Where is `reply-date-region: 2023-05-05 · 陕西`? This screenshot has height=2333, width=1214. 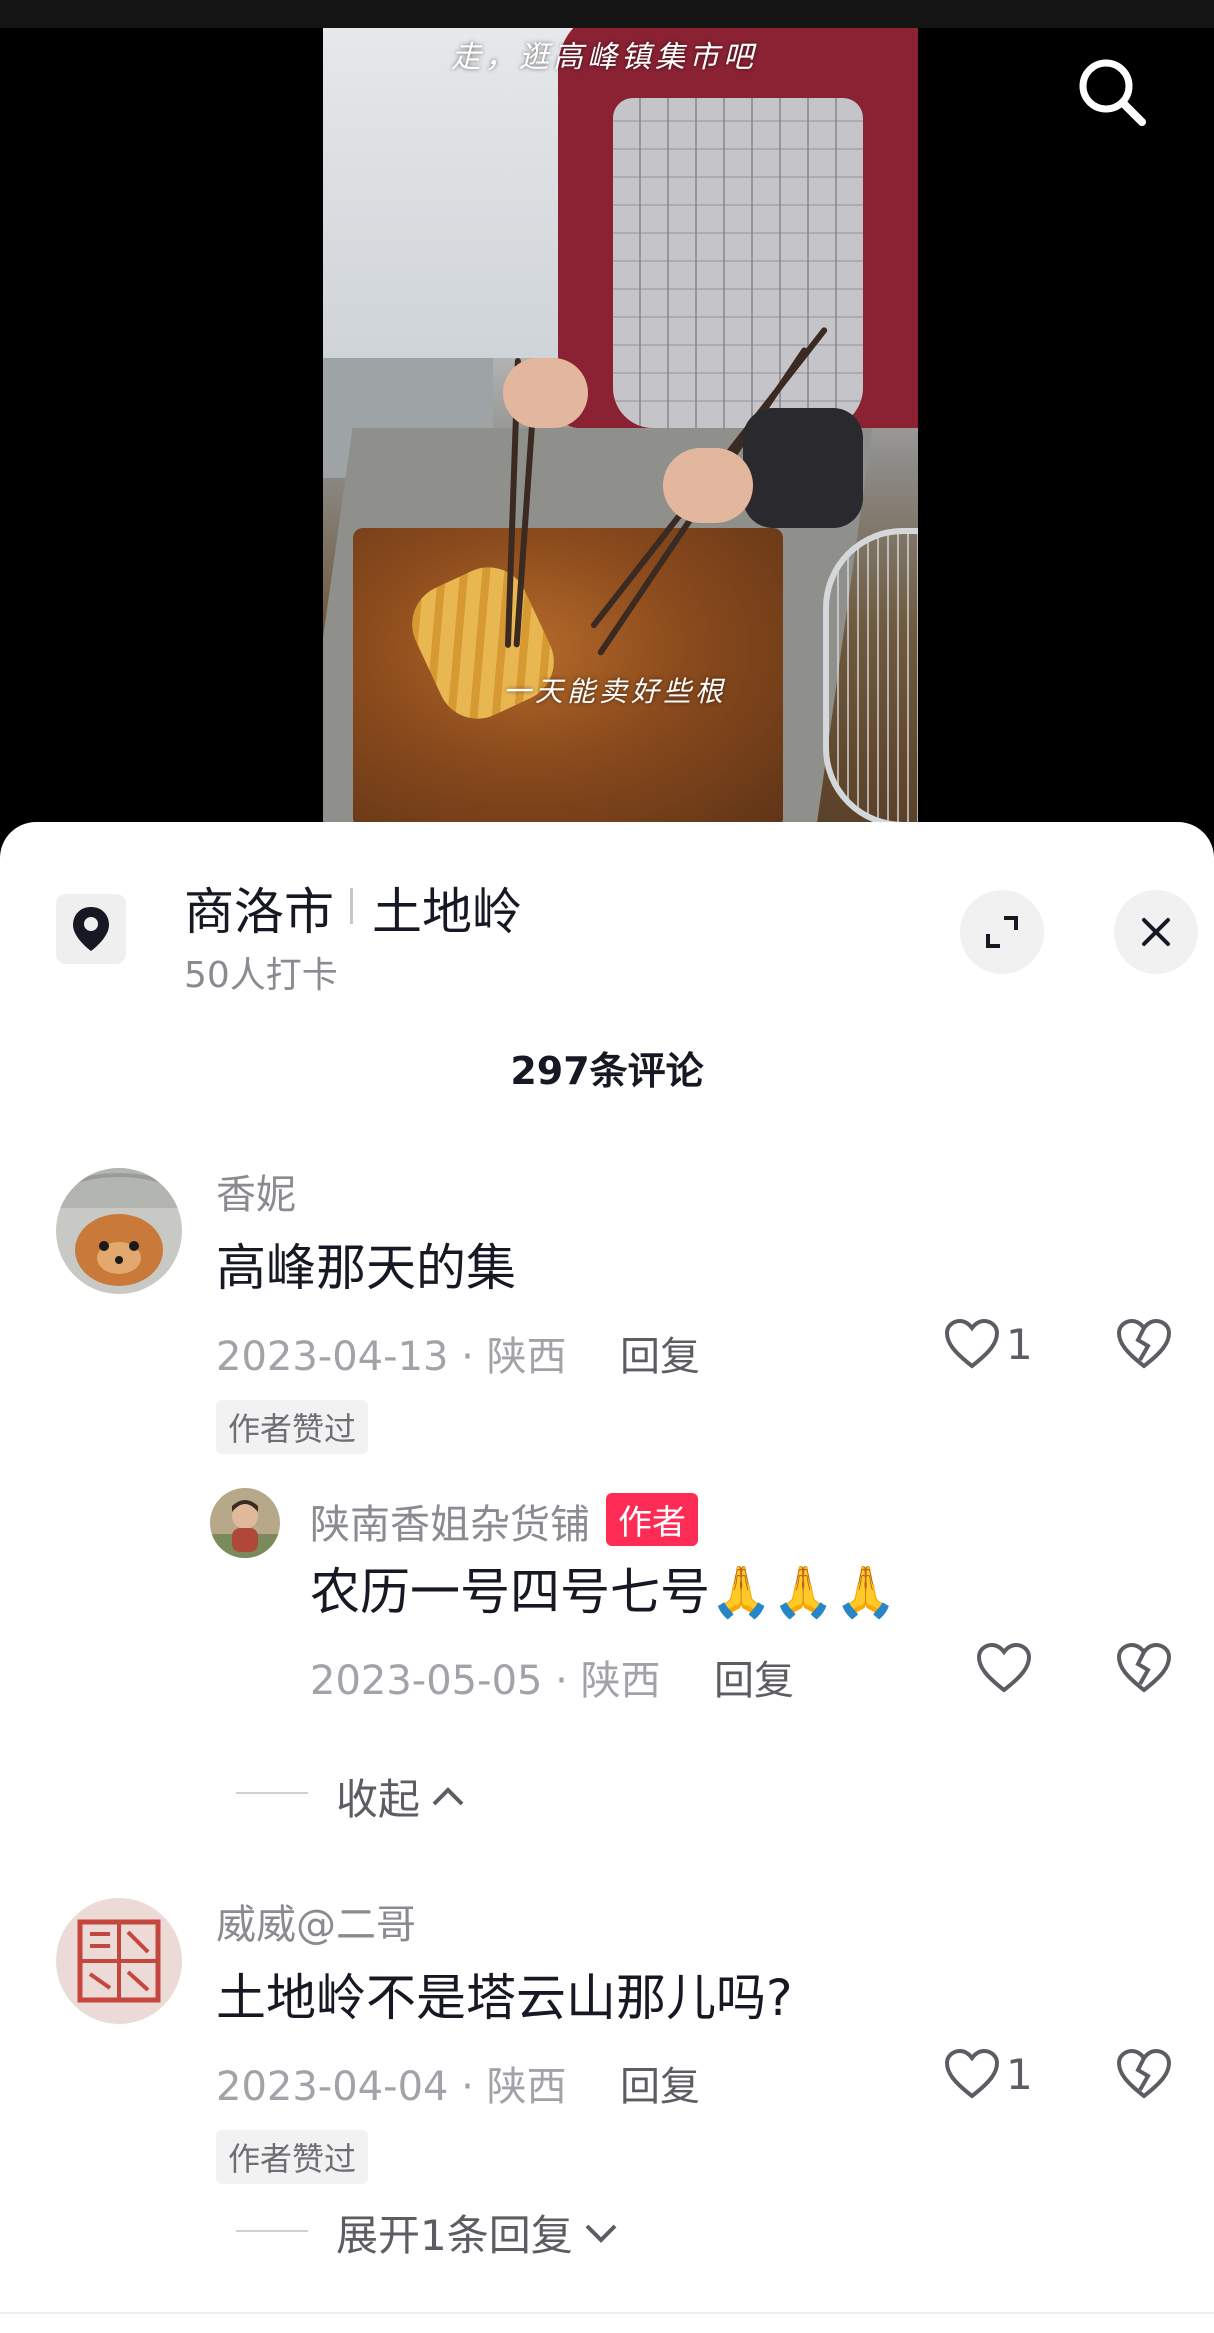 reply-date-region: 2023-05-05 · 陕西 is located at coordinates (485, 1681).